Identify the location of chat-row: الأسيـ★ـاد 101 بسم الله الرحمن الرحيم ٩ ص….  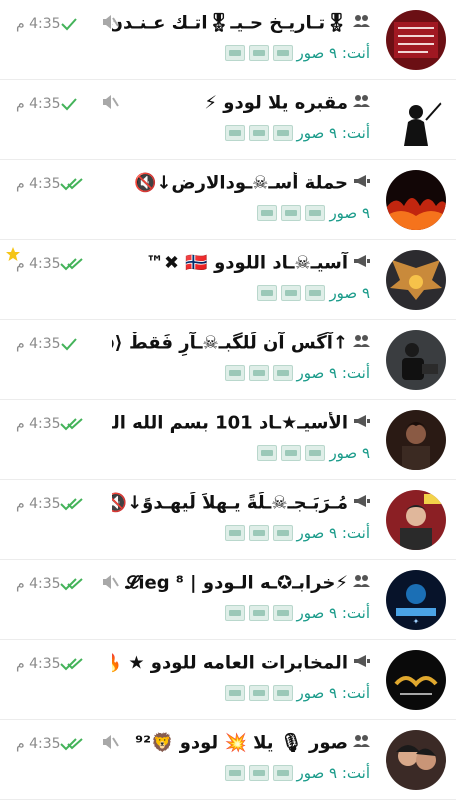
(228, 440).